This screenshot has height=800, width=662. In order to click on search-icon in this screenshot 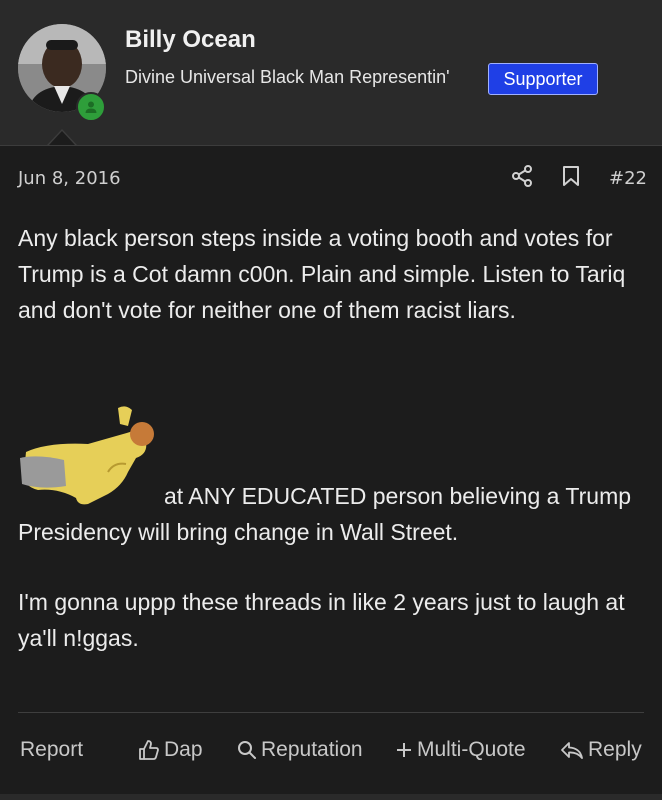, I will do `click(247, 750)`.